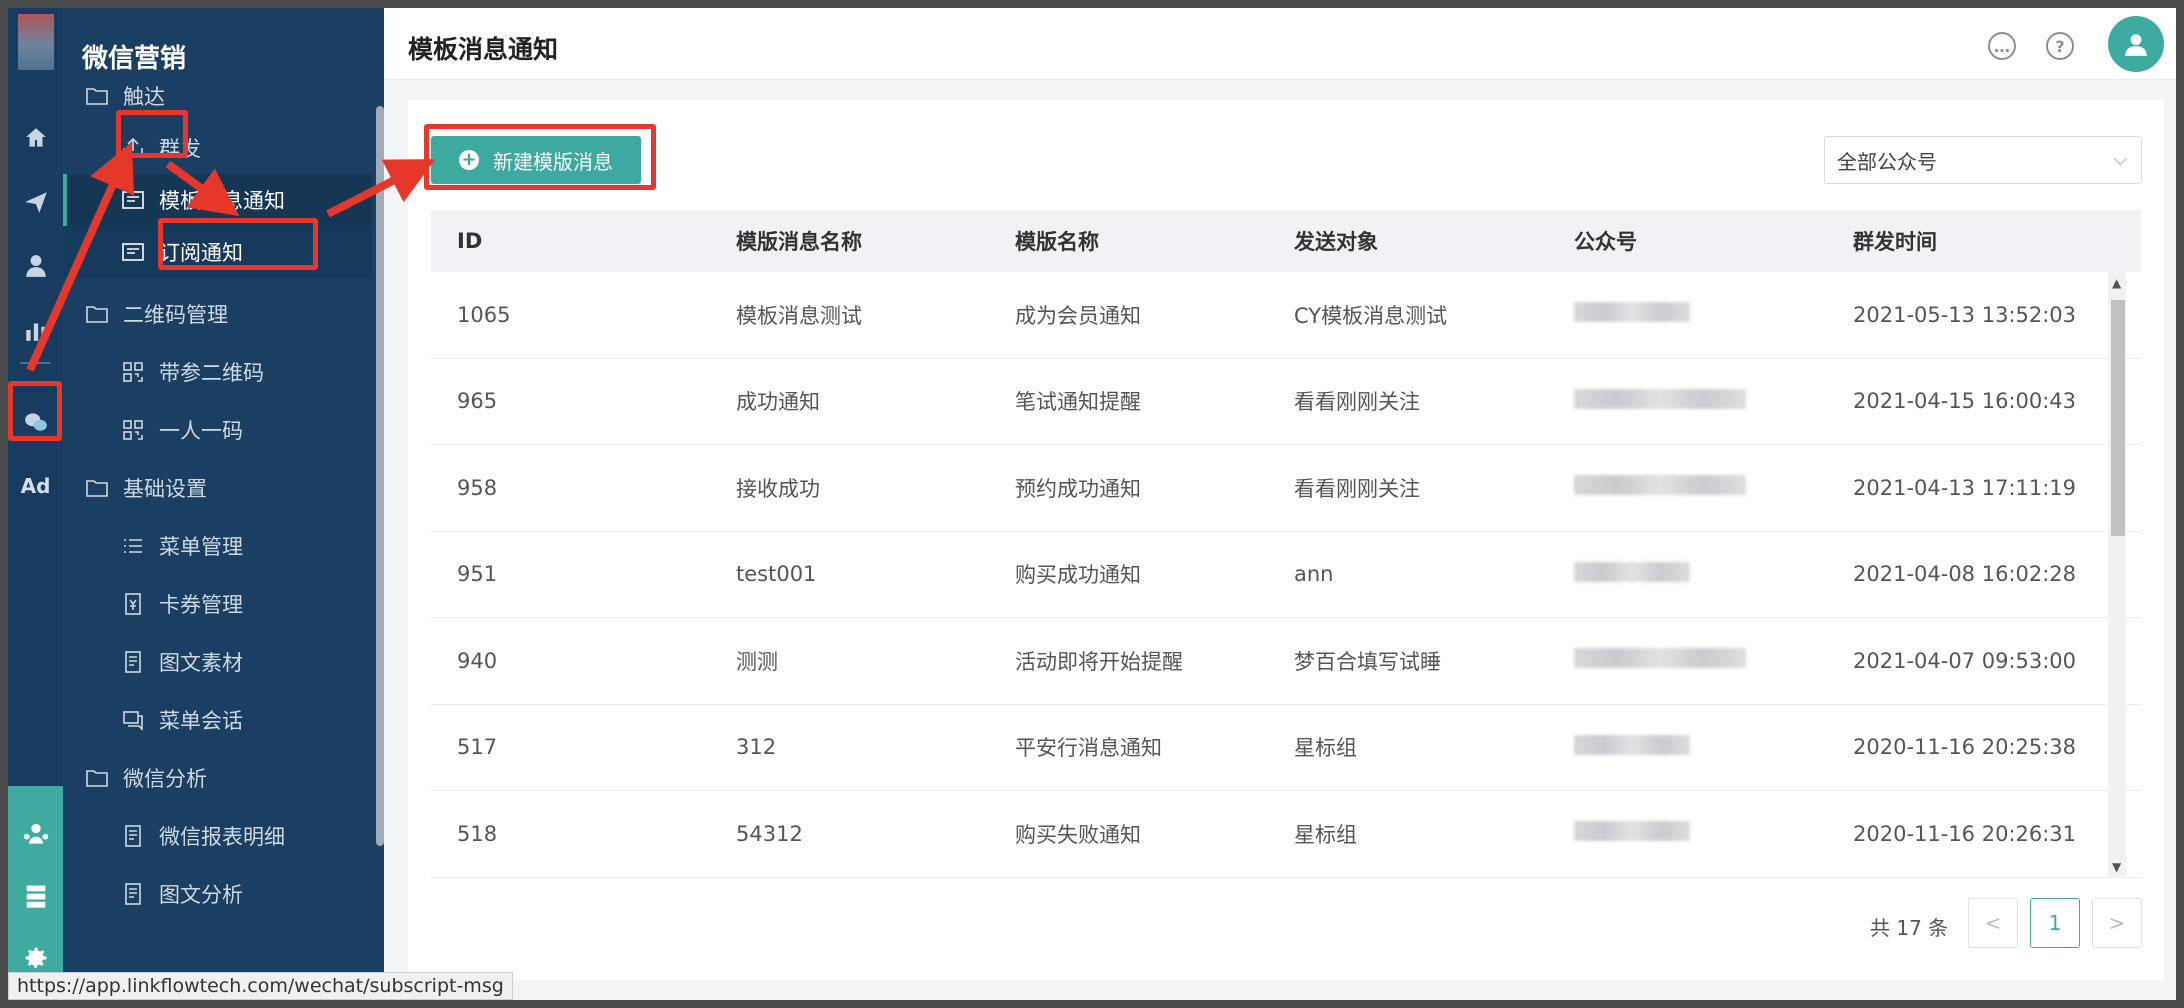  Describe the element at coordinates (2116, 867) in the screenshot. I see `scroll-down-arrow-icon: ▼` at that location.